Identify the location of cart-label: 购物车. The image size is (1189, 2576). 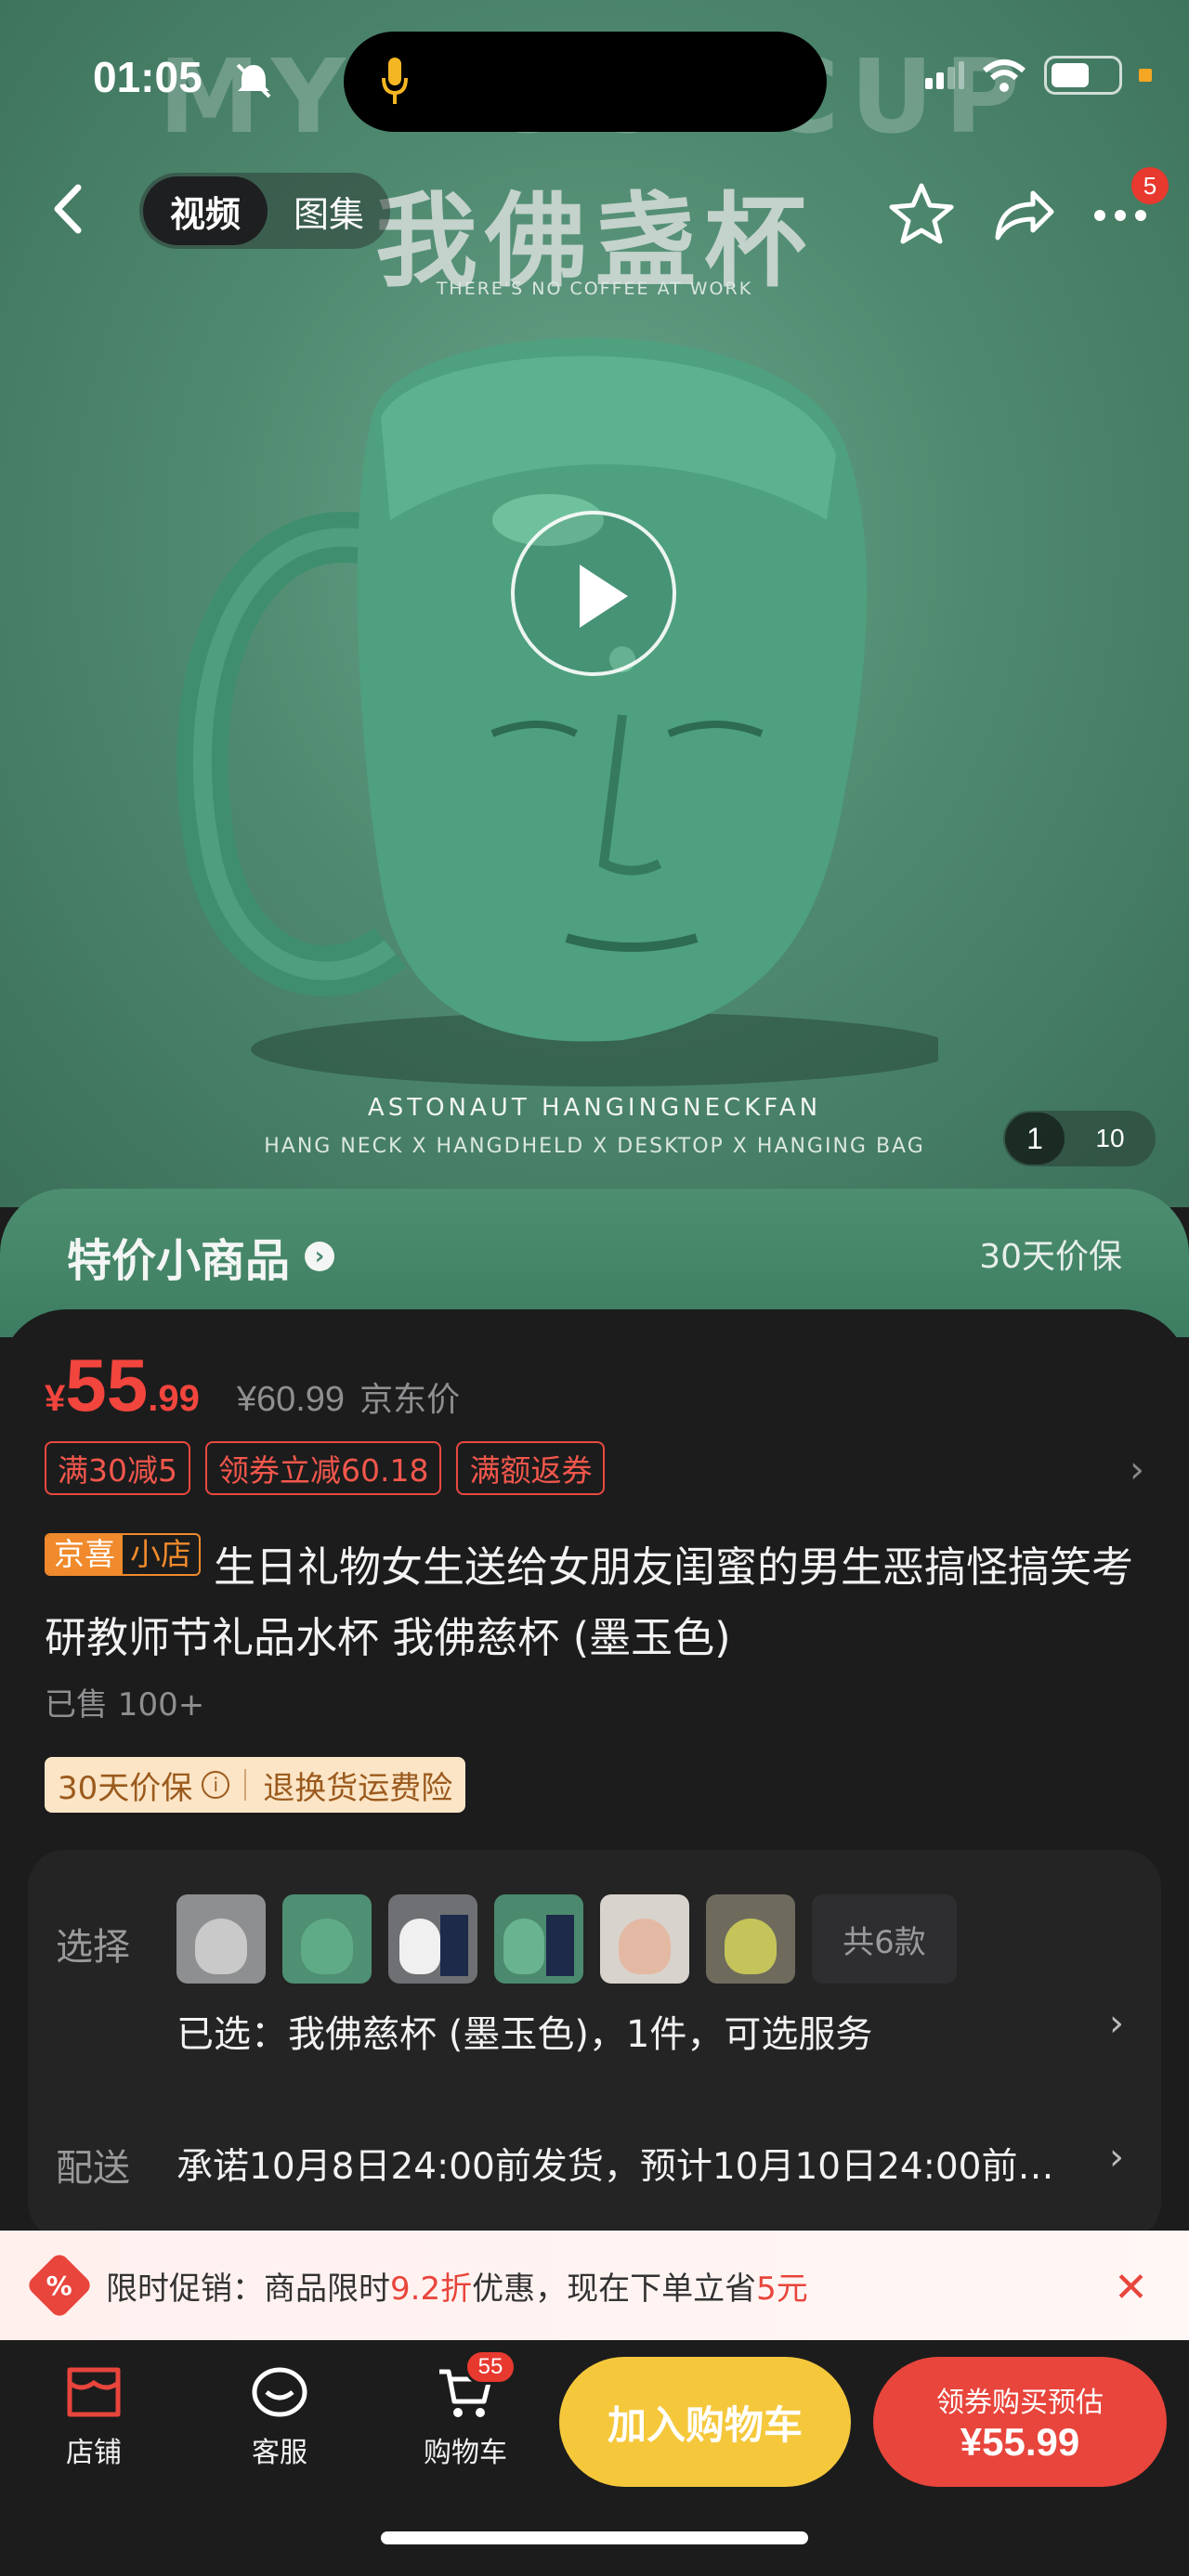
(466, 2453).